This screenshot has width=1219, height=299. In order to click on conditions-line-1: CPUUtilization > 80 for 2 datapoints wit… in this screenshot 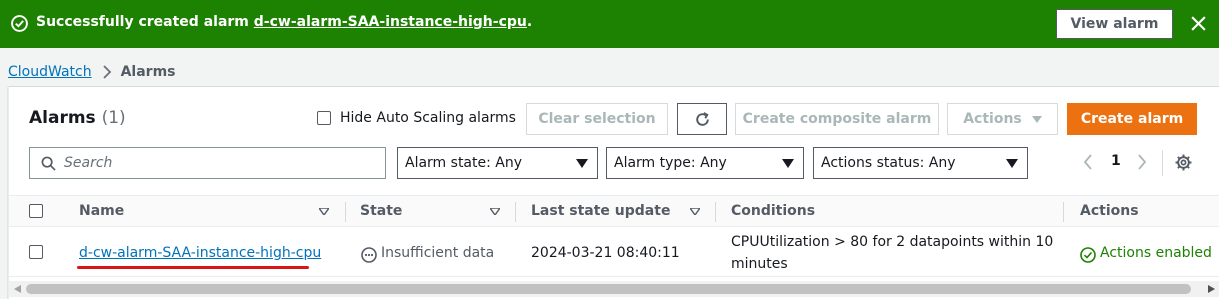, I will do `click(892, 242)`.